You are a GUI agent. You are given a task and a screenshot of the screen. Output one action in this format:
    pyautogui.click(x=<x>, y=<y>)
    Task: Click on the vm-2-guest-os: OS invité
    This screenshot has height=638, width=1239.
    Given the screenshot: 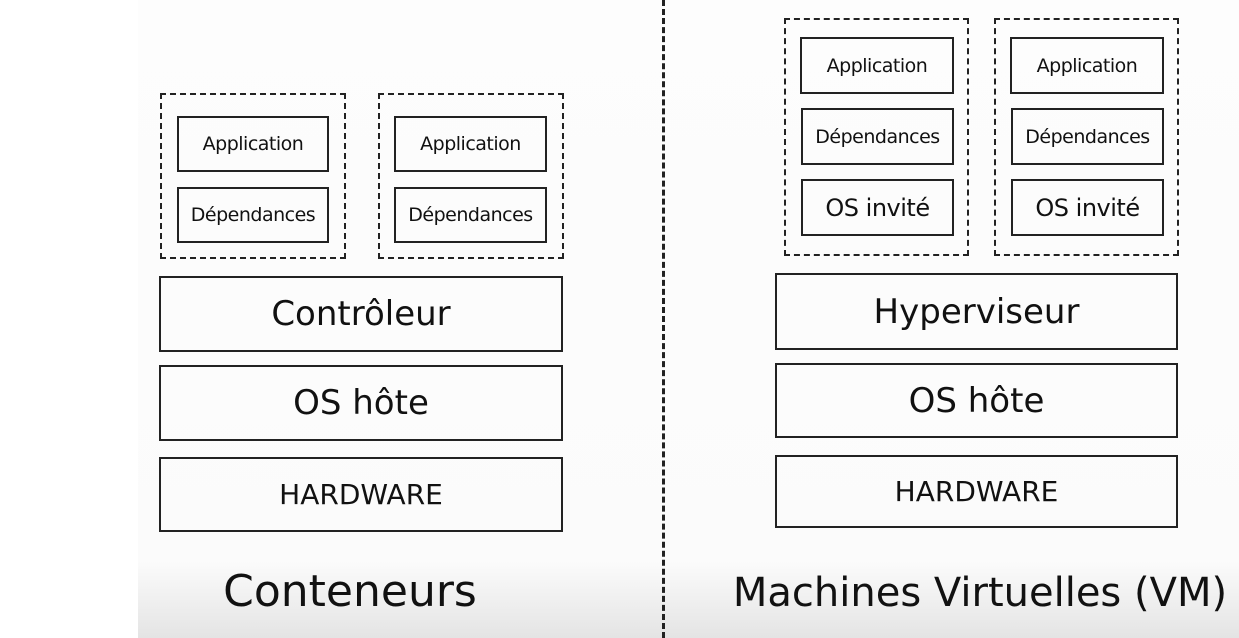 What is the action you would take?
    pyautogui.click(x=1087, y=207)
    